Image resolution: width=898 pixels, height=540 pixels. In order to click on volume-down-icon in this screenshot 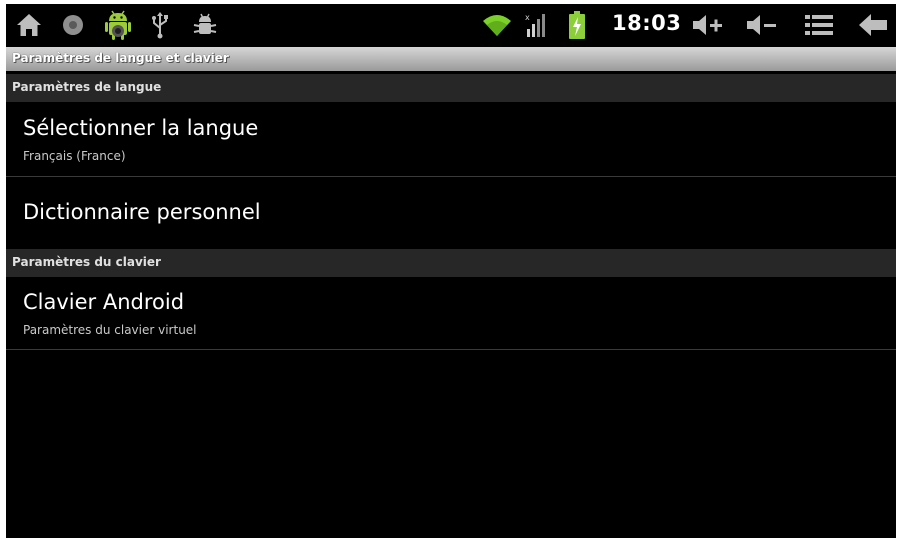, I will do `click(762, 25)`.